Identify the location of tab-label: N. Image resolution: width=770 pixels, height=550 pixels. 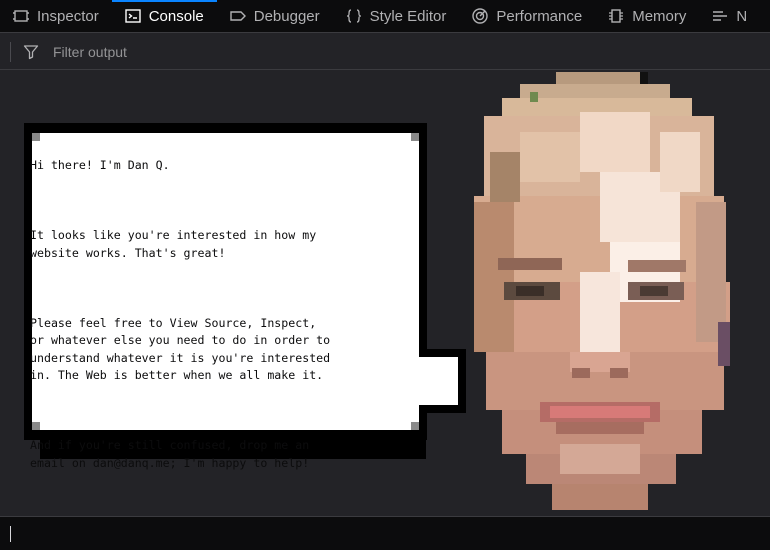
(742, 16).